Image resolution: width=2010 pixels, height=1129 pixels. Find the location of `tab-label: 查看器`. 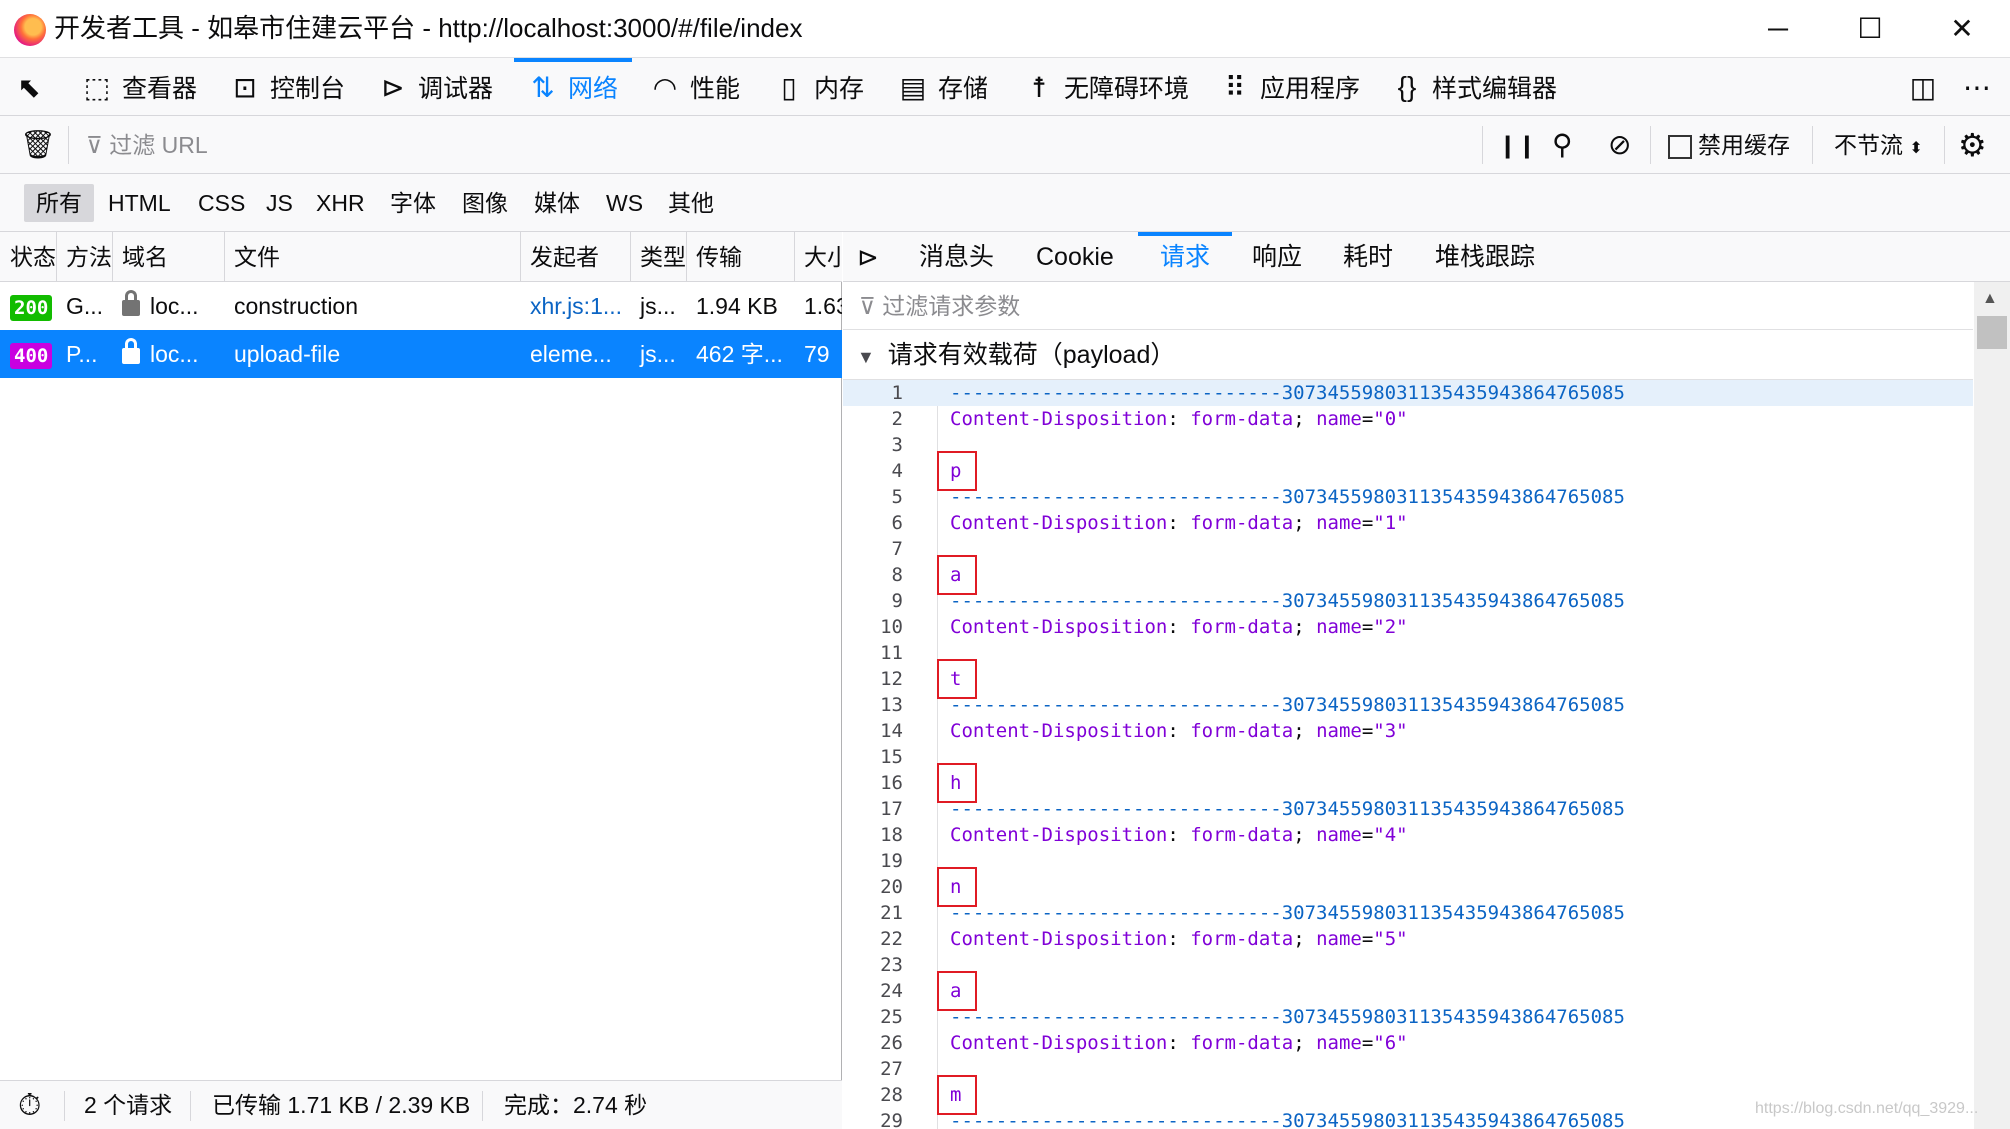

tab-label: 查看器 is located at coordinates (160, 89).